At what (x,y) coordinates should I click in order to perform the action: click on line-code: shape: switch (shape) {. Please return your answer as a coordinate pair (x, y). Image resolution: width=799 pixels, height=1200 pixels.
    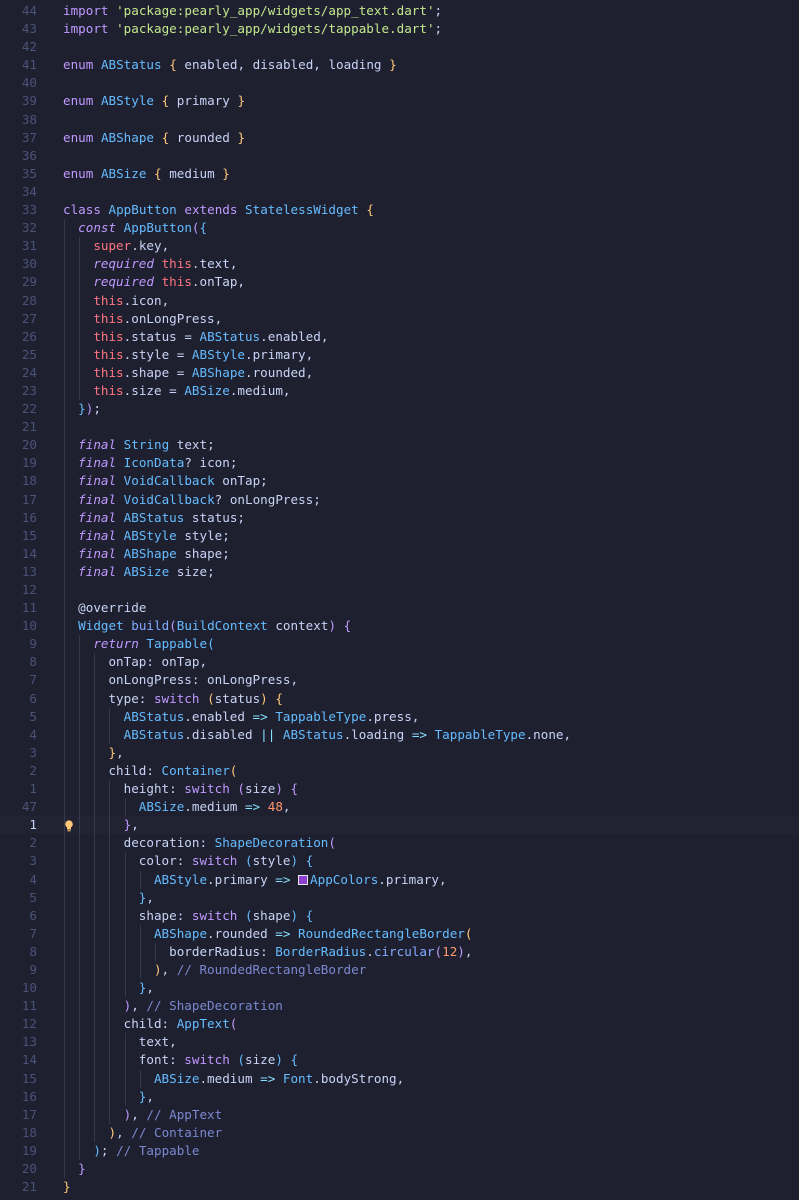
    Looking at the image, I should click on (226, 916).